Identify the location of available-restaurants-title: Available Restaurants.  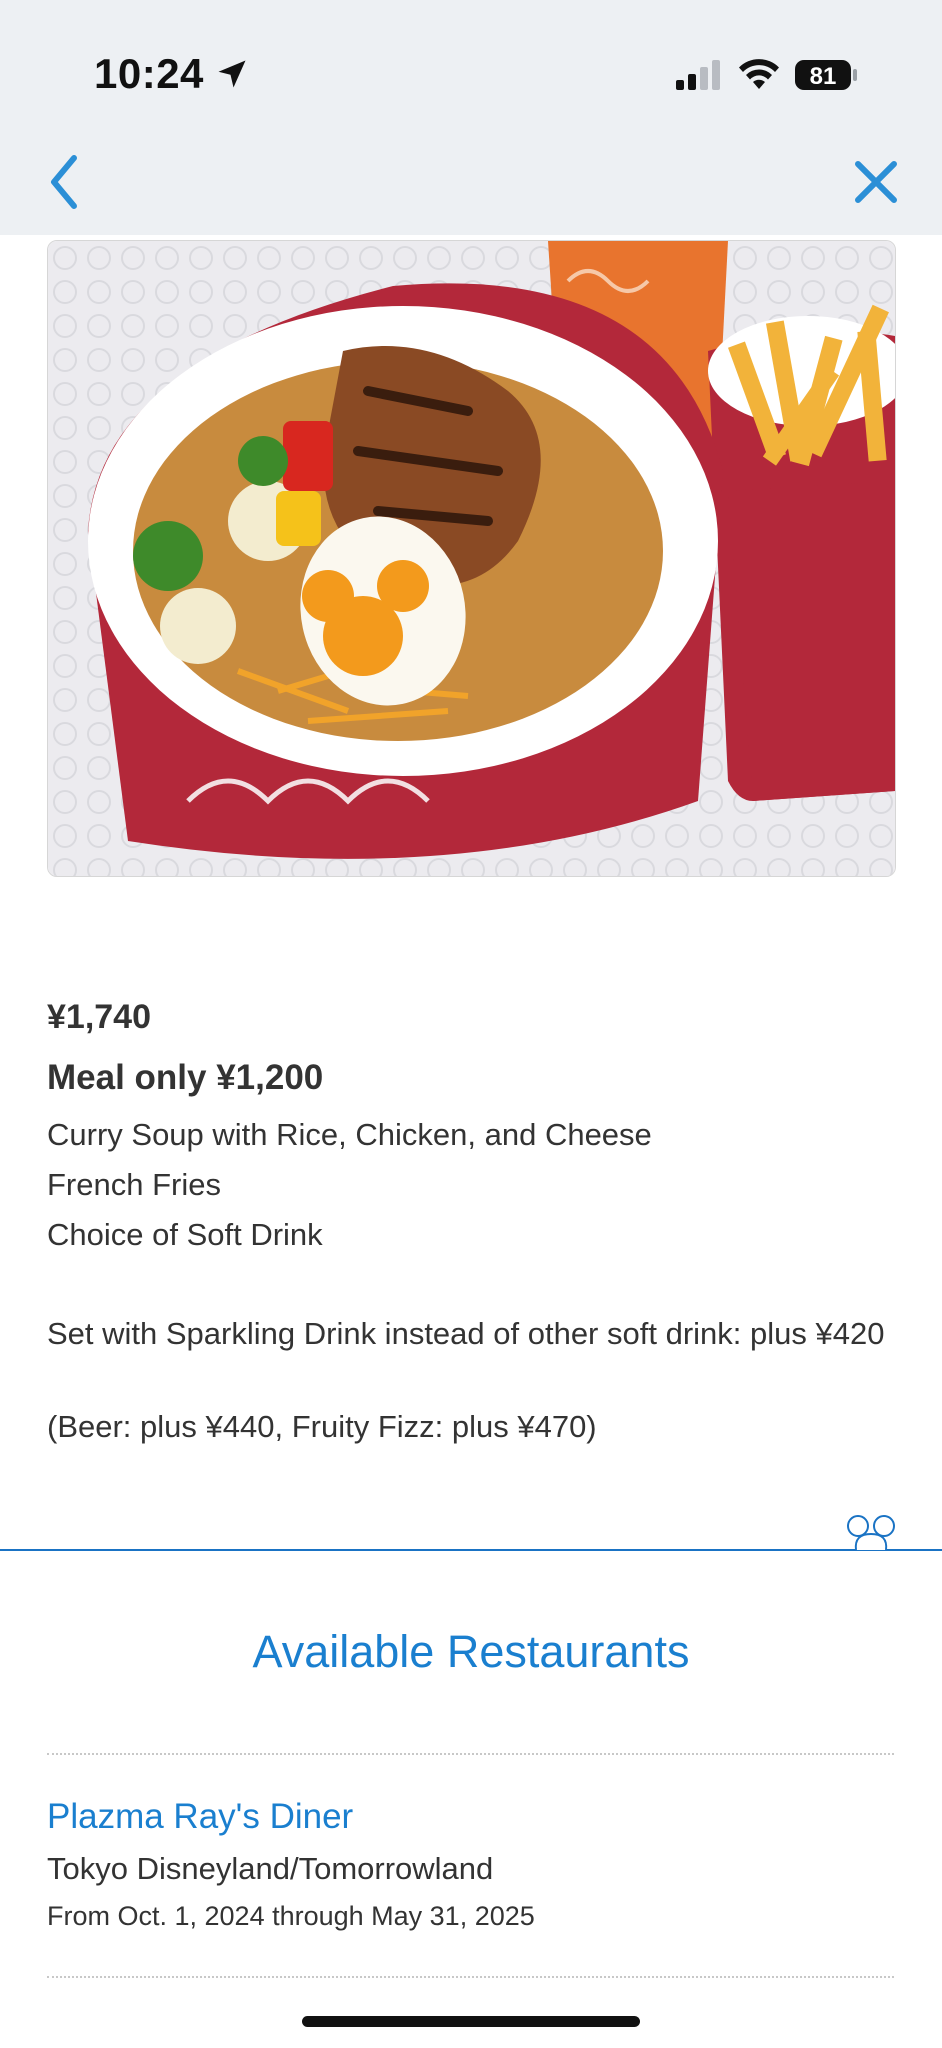
(471, 1651).